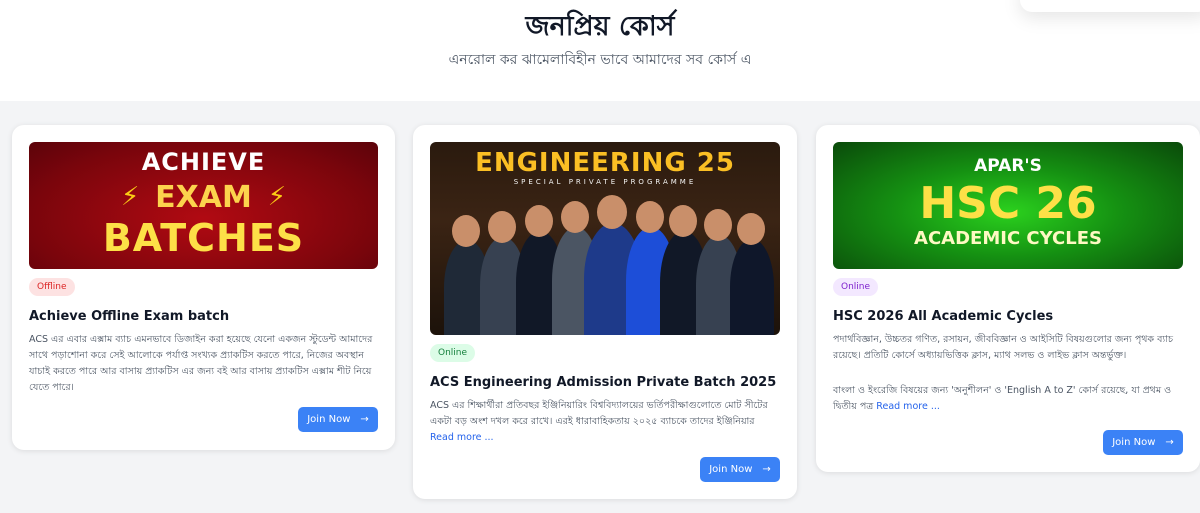  I want to click on banner-text-batches: BATCHES, so click(203, 238).